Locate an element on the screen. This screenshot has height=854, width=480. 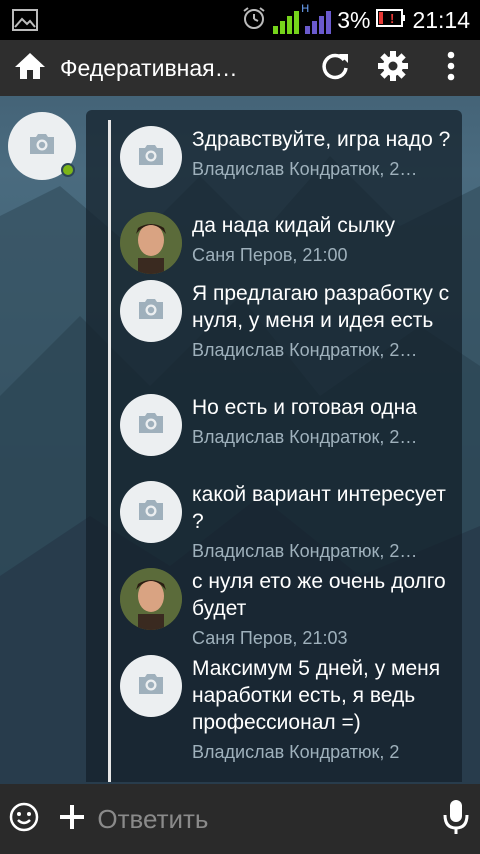
emoji-icon is located at coordinates (24, 819).